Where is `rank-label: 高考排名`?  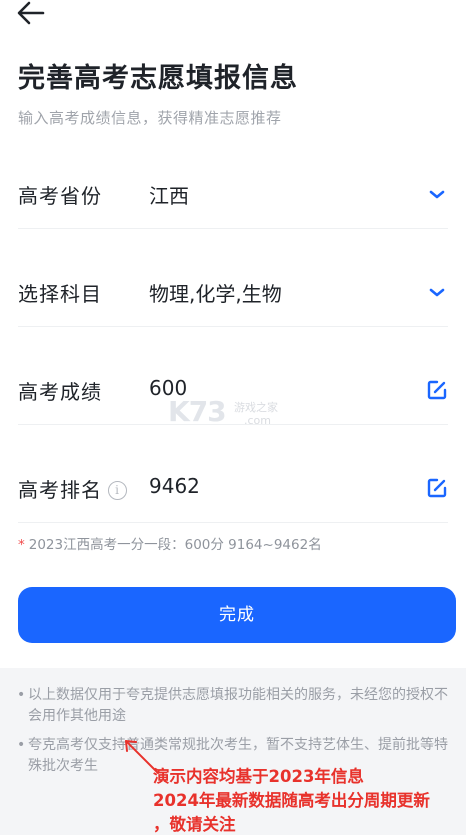
rank-label: 高考排名 is located at coordinates (60, 490).